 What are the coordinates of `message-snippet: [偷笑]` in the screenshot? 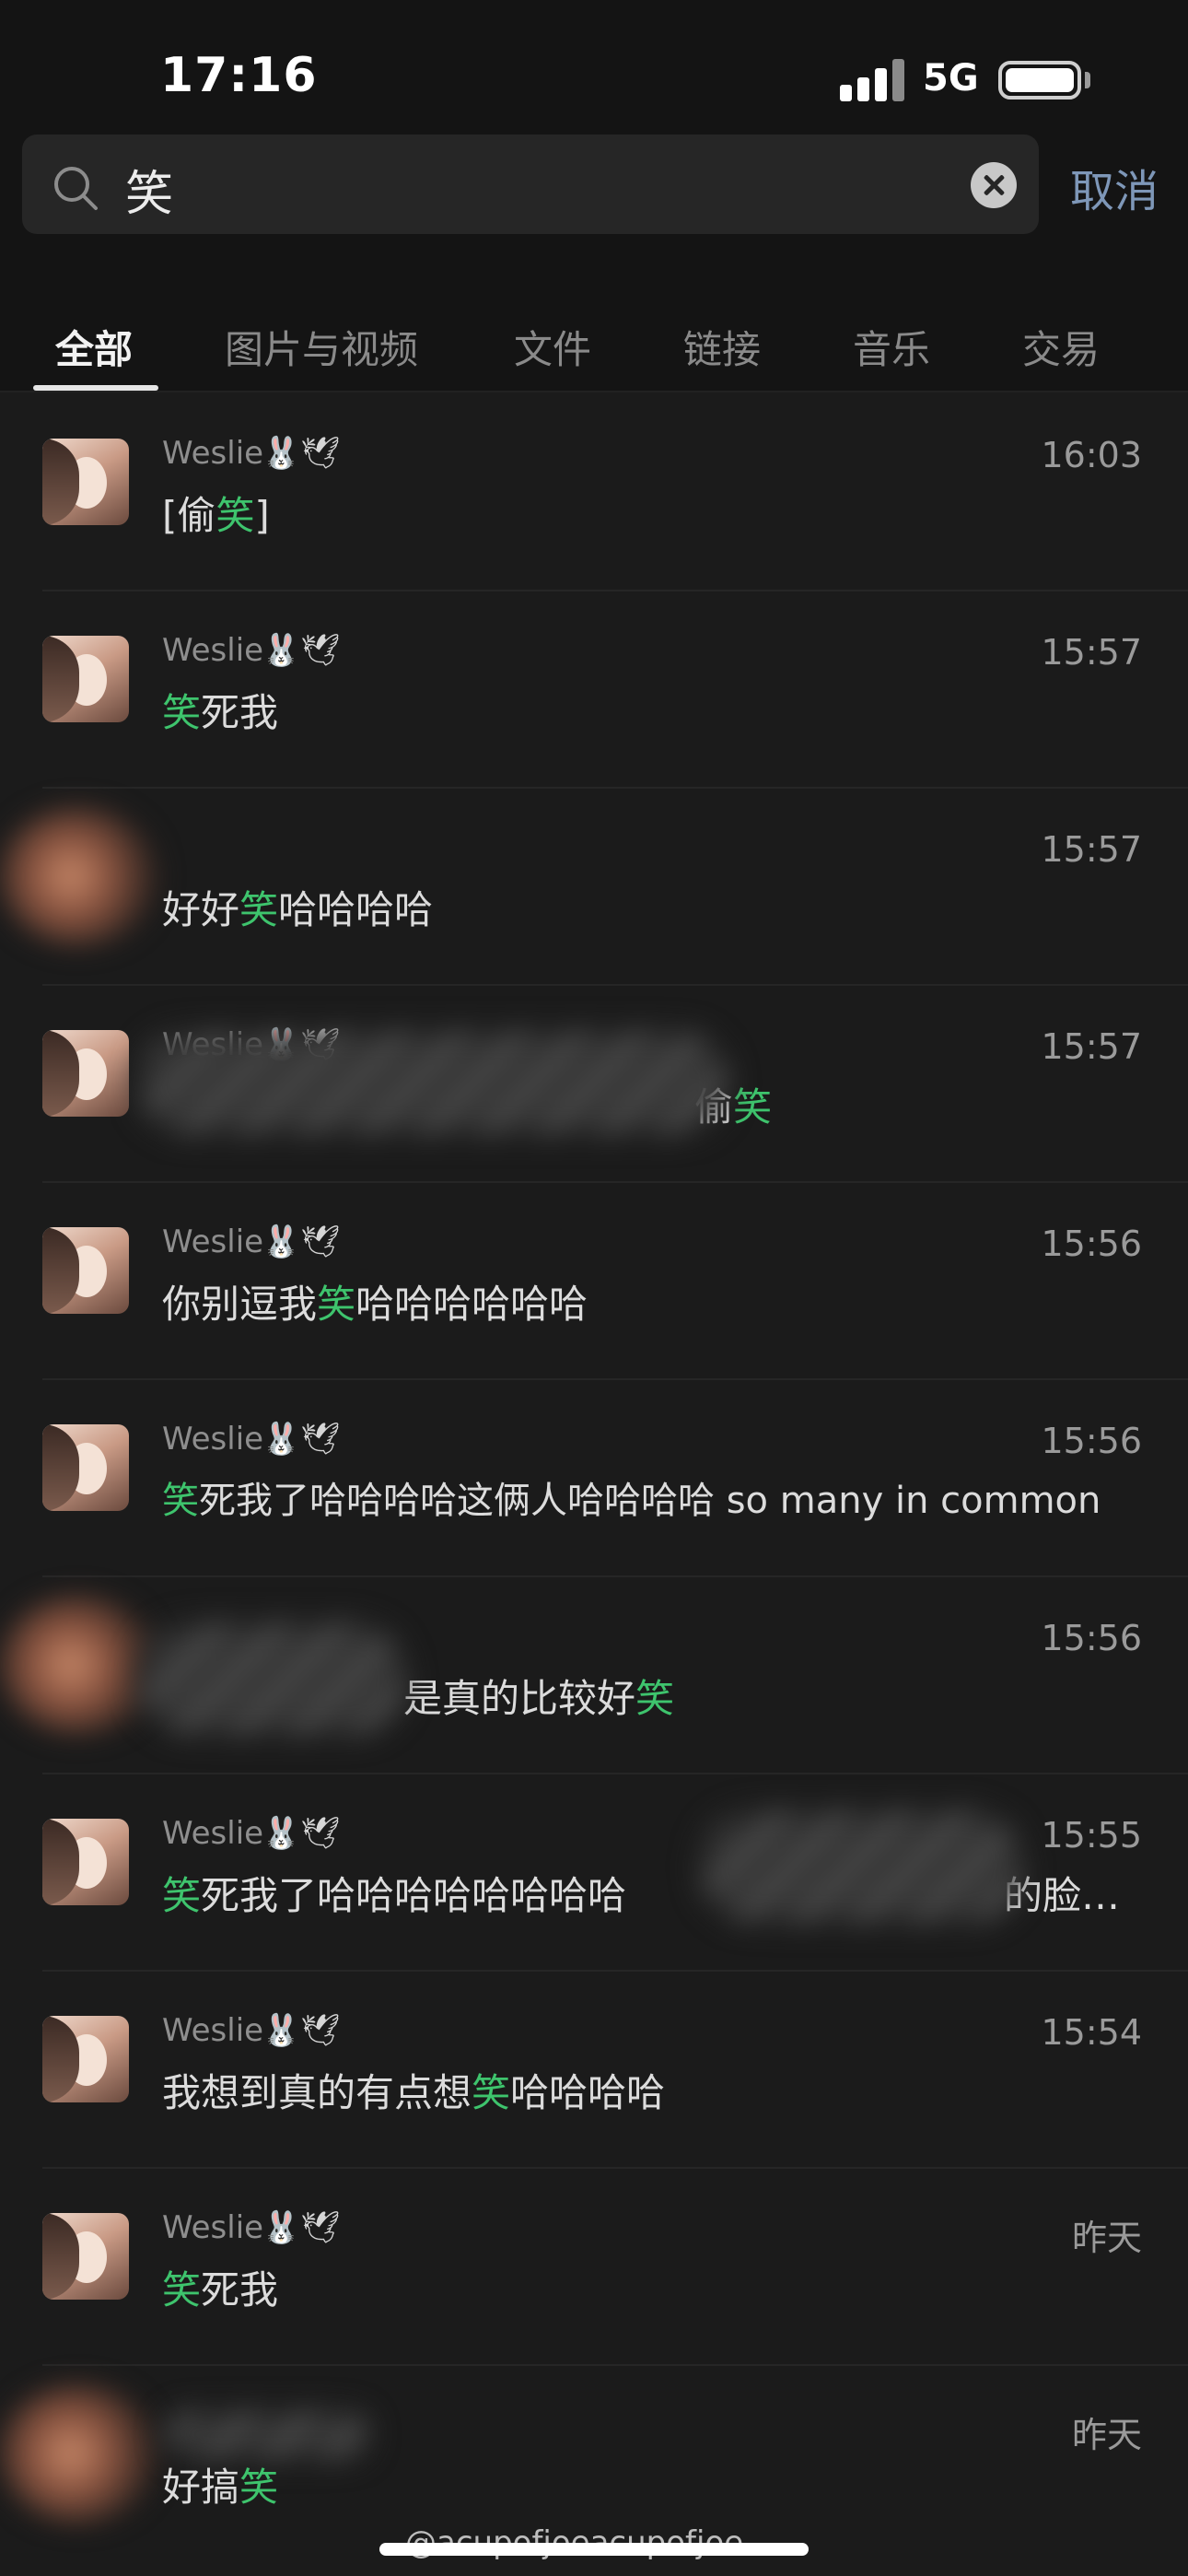 It's located at (216, 515).